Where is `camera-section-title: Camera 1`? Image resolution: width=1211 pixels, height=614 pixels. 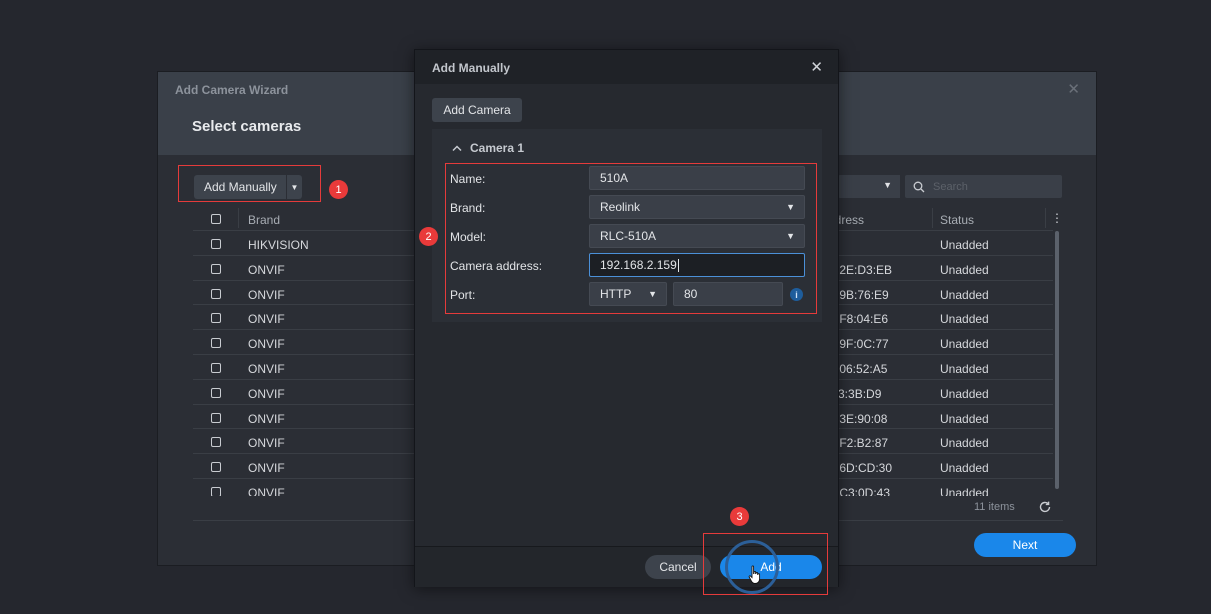 camera-section-title: Camera 1 is located at coordinates (497, 148).